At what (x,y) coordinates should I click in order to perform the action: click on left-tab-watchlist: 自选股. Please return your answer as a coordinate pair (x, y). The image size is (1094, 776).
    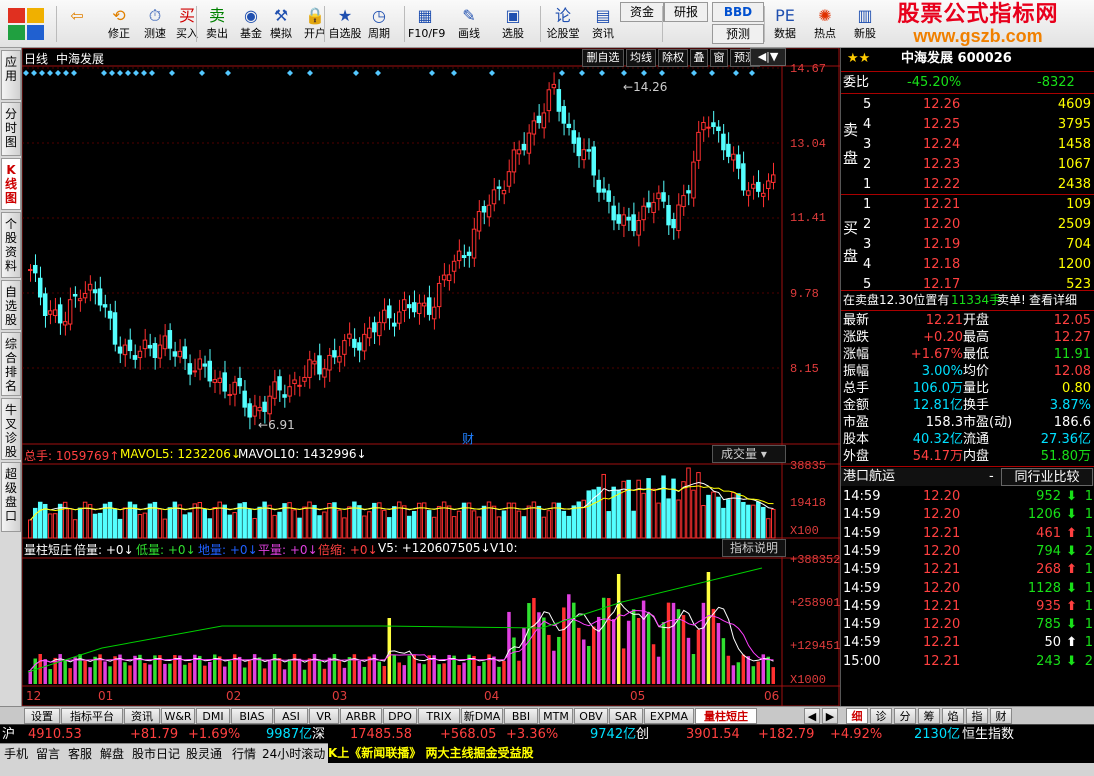
    Looking at the image, I should click on (11, 305).